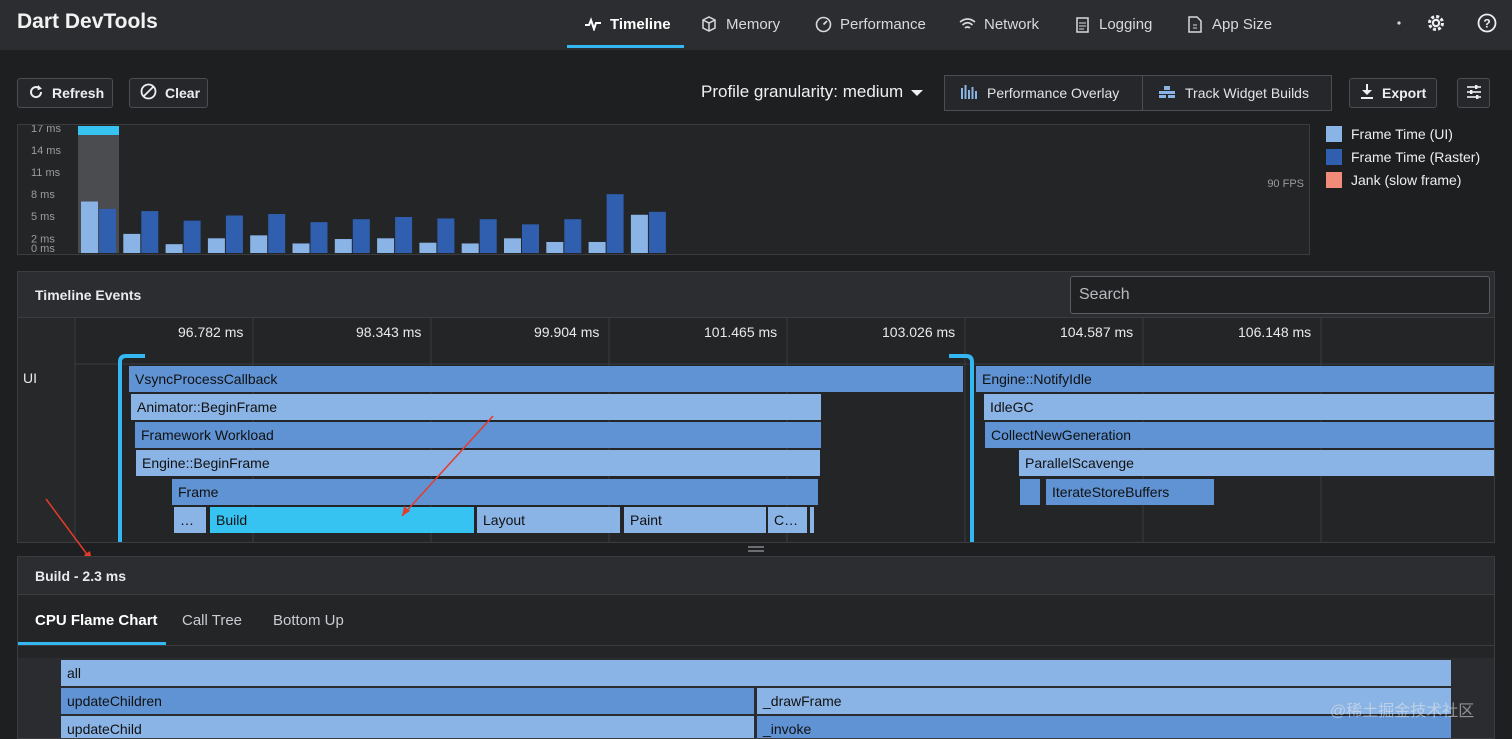 This screenshot has width=1512, height=739. Describe the element at coordinates (1053, 93) in the screenshot. I see `performance-overlay-label: Performance Overlay` at that location.